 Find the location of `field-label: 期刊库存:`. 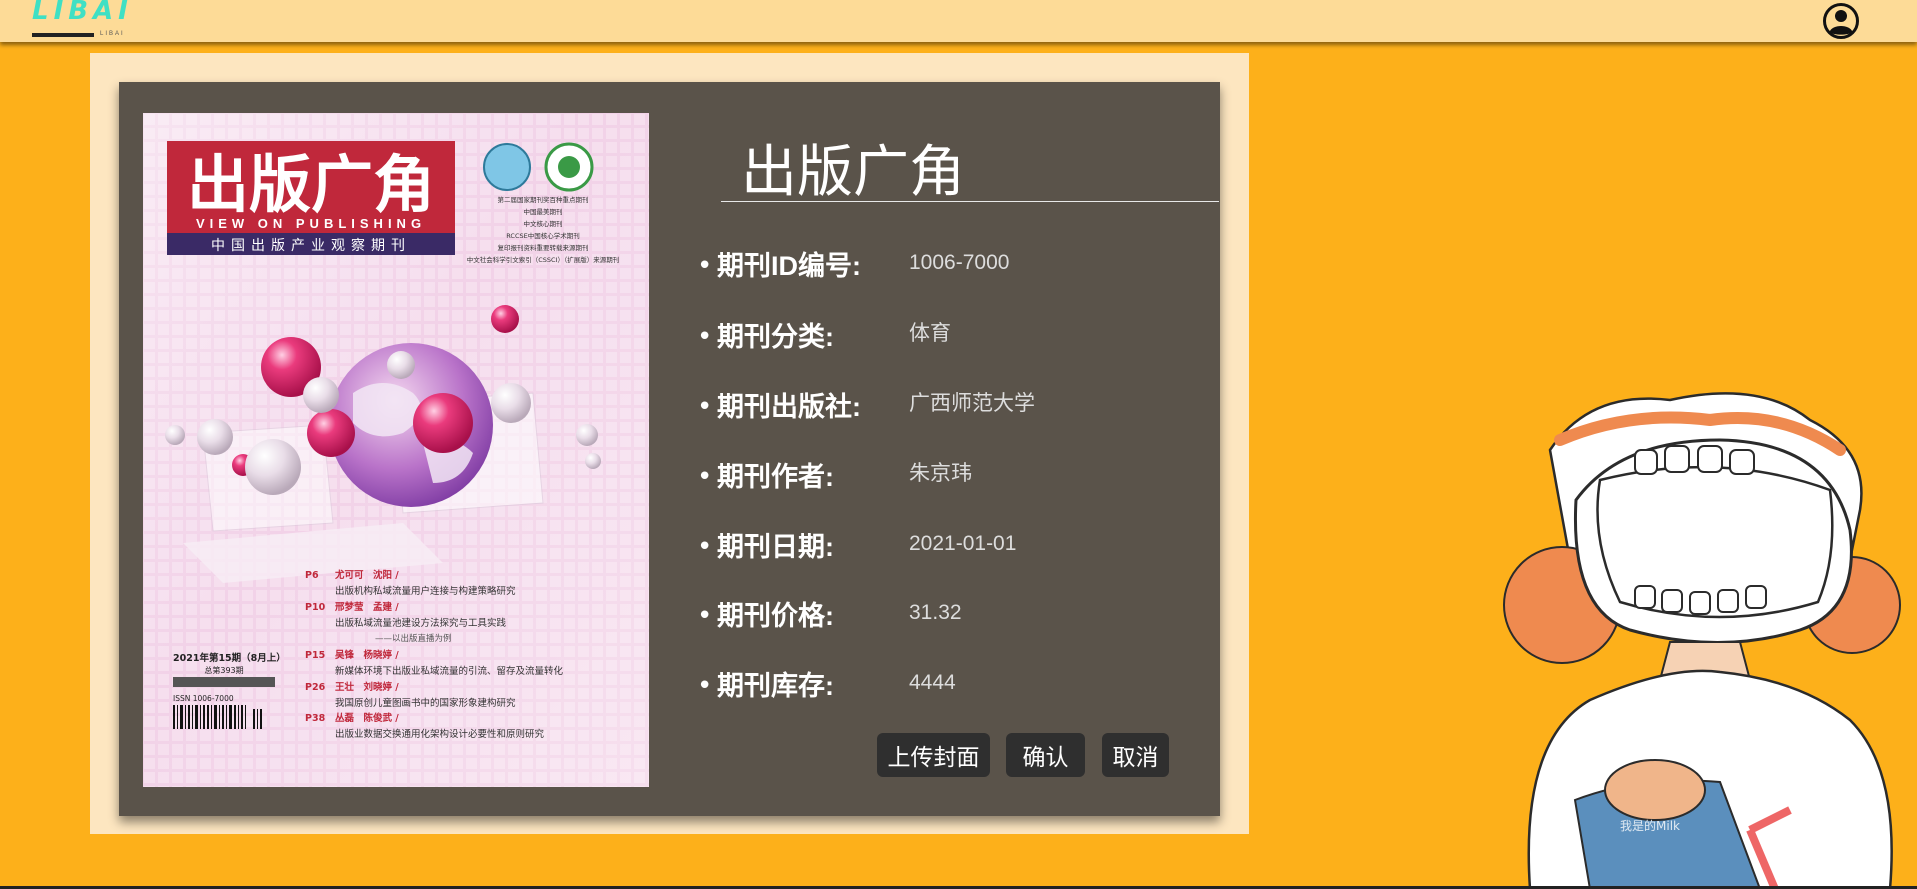

field-label: 期刊库存: is located at coordinates (775, 686).